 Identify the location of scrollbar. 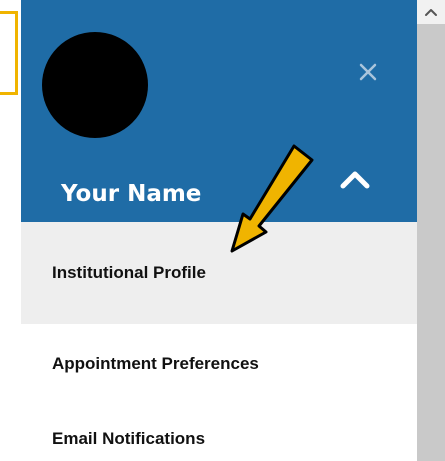
(431, 230).